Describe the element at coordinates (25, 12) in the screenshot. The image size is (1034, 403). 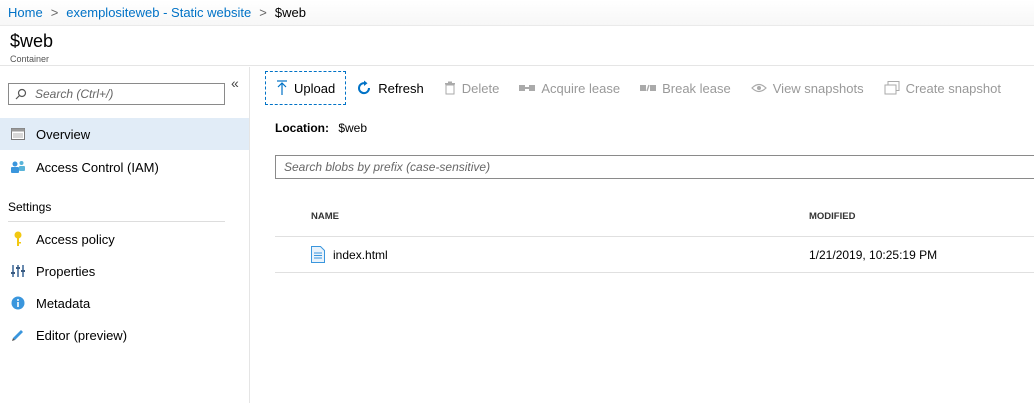
I see `breadcrumb-home: Home` at that location.